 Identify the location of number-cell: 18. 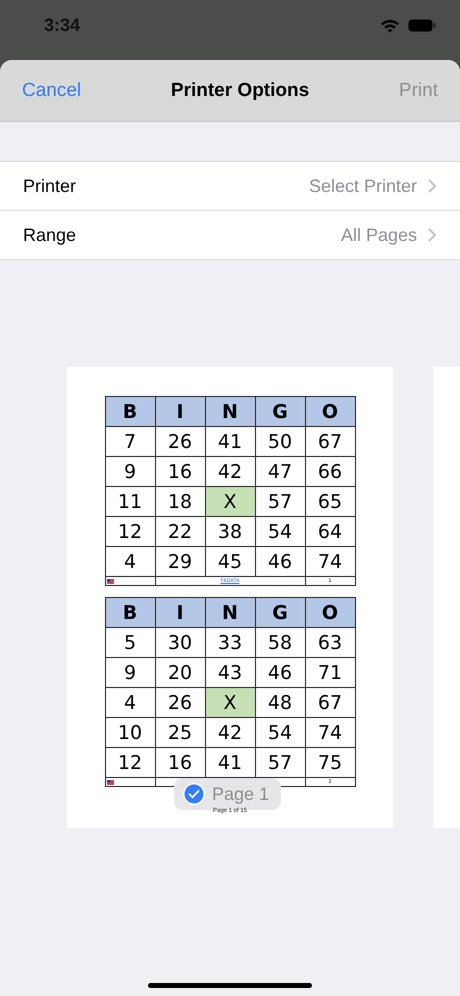
(180, 501).